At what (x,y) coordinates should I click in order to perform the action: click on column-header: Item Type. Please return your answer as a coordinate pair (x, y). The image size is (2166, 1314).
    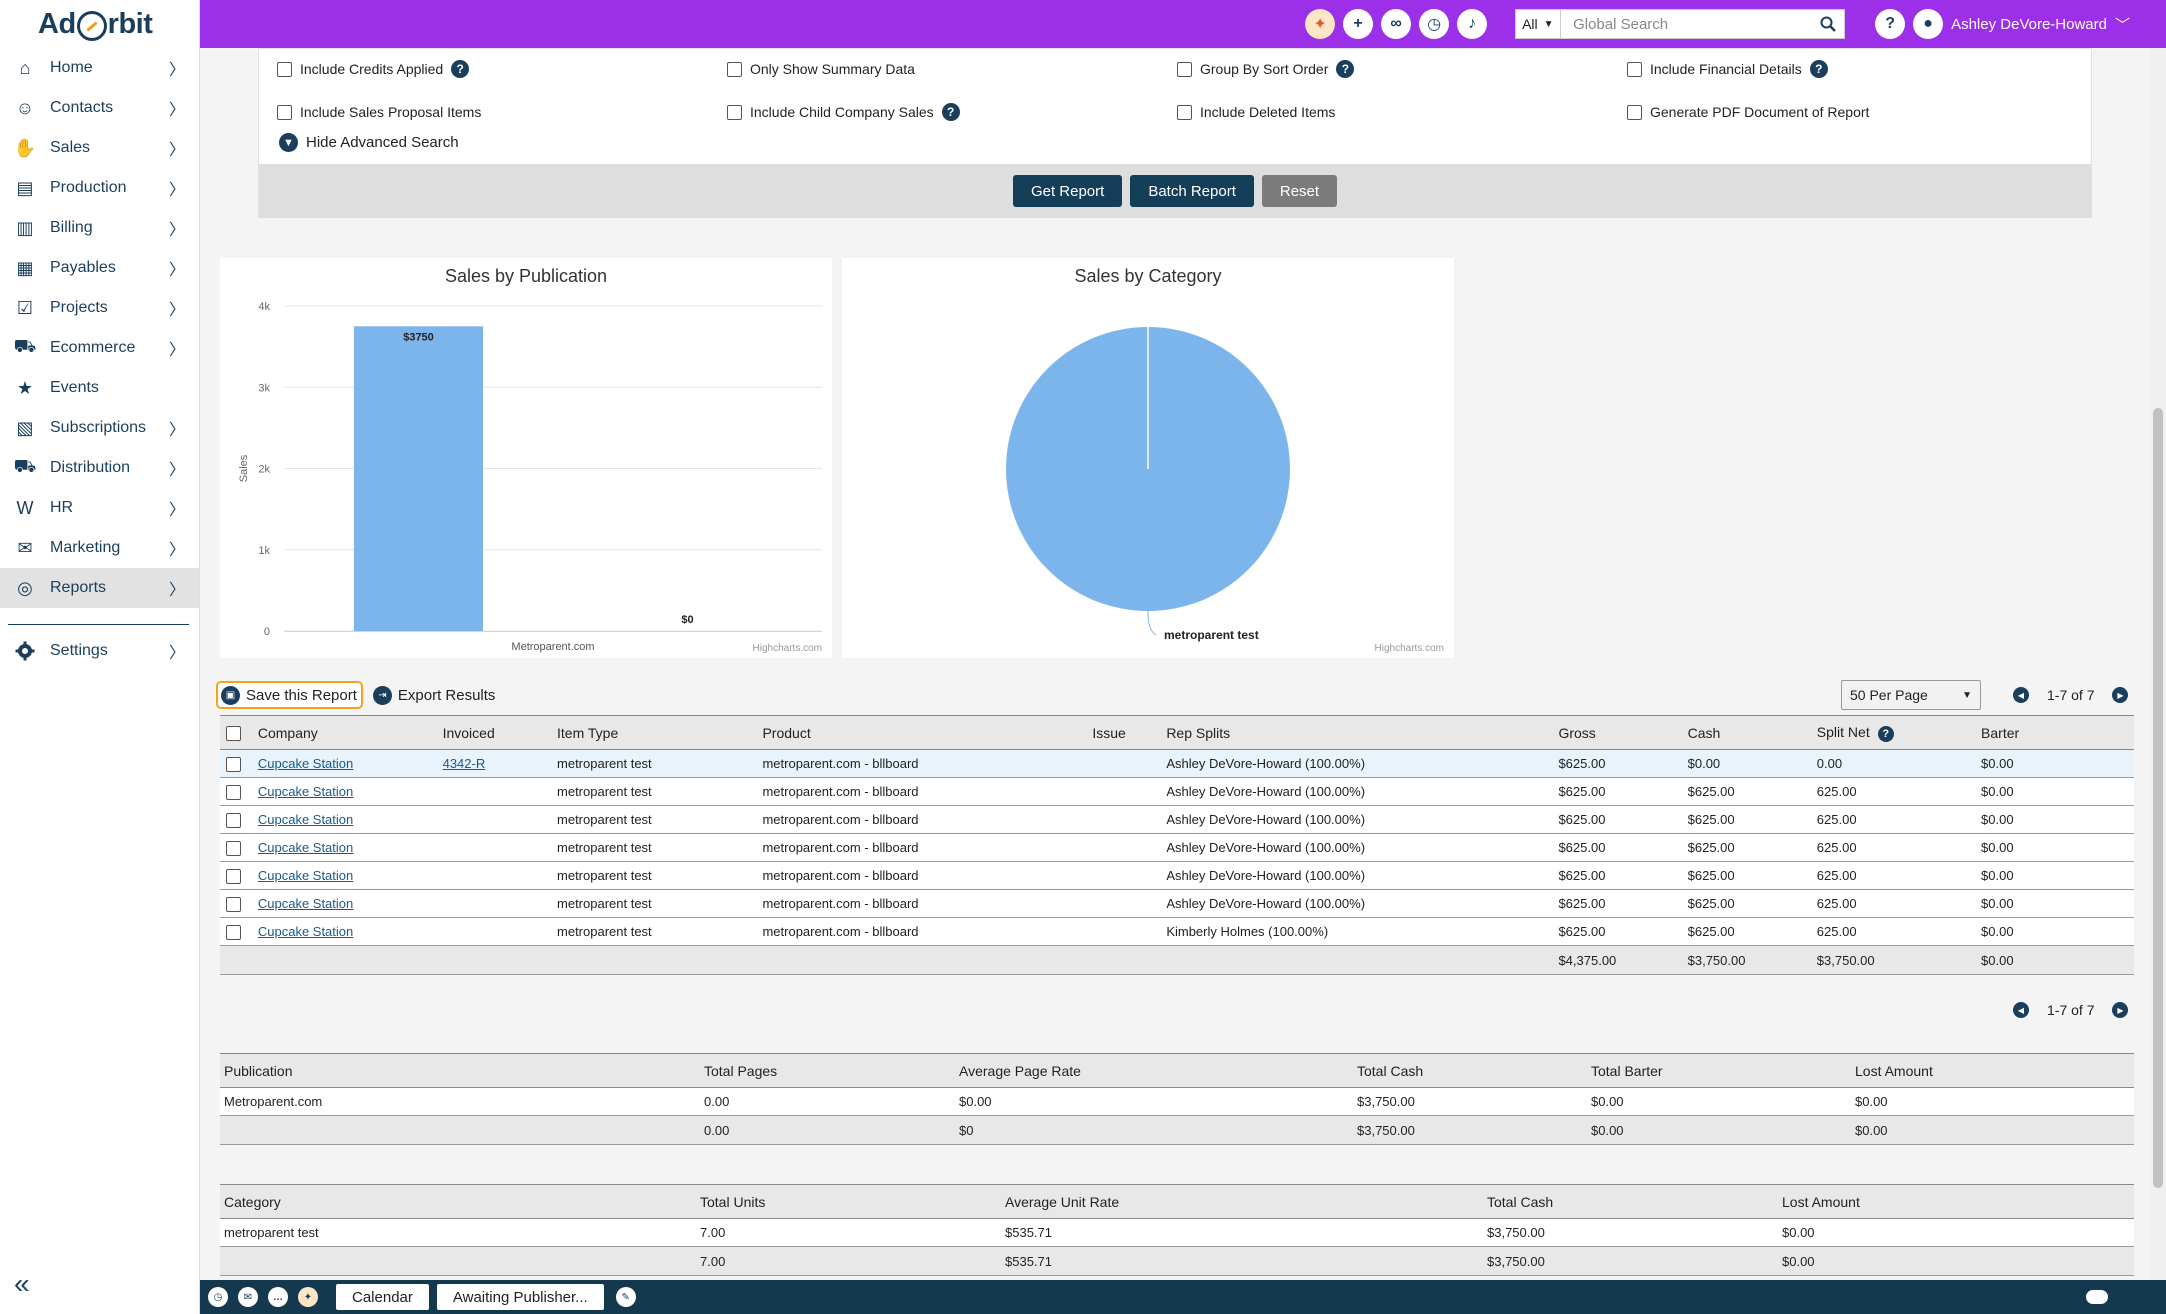
    Looking at the image, I should click on (656, 732).